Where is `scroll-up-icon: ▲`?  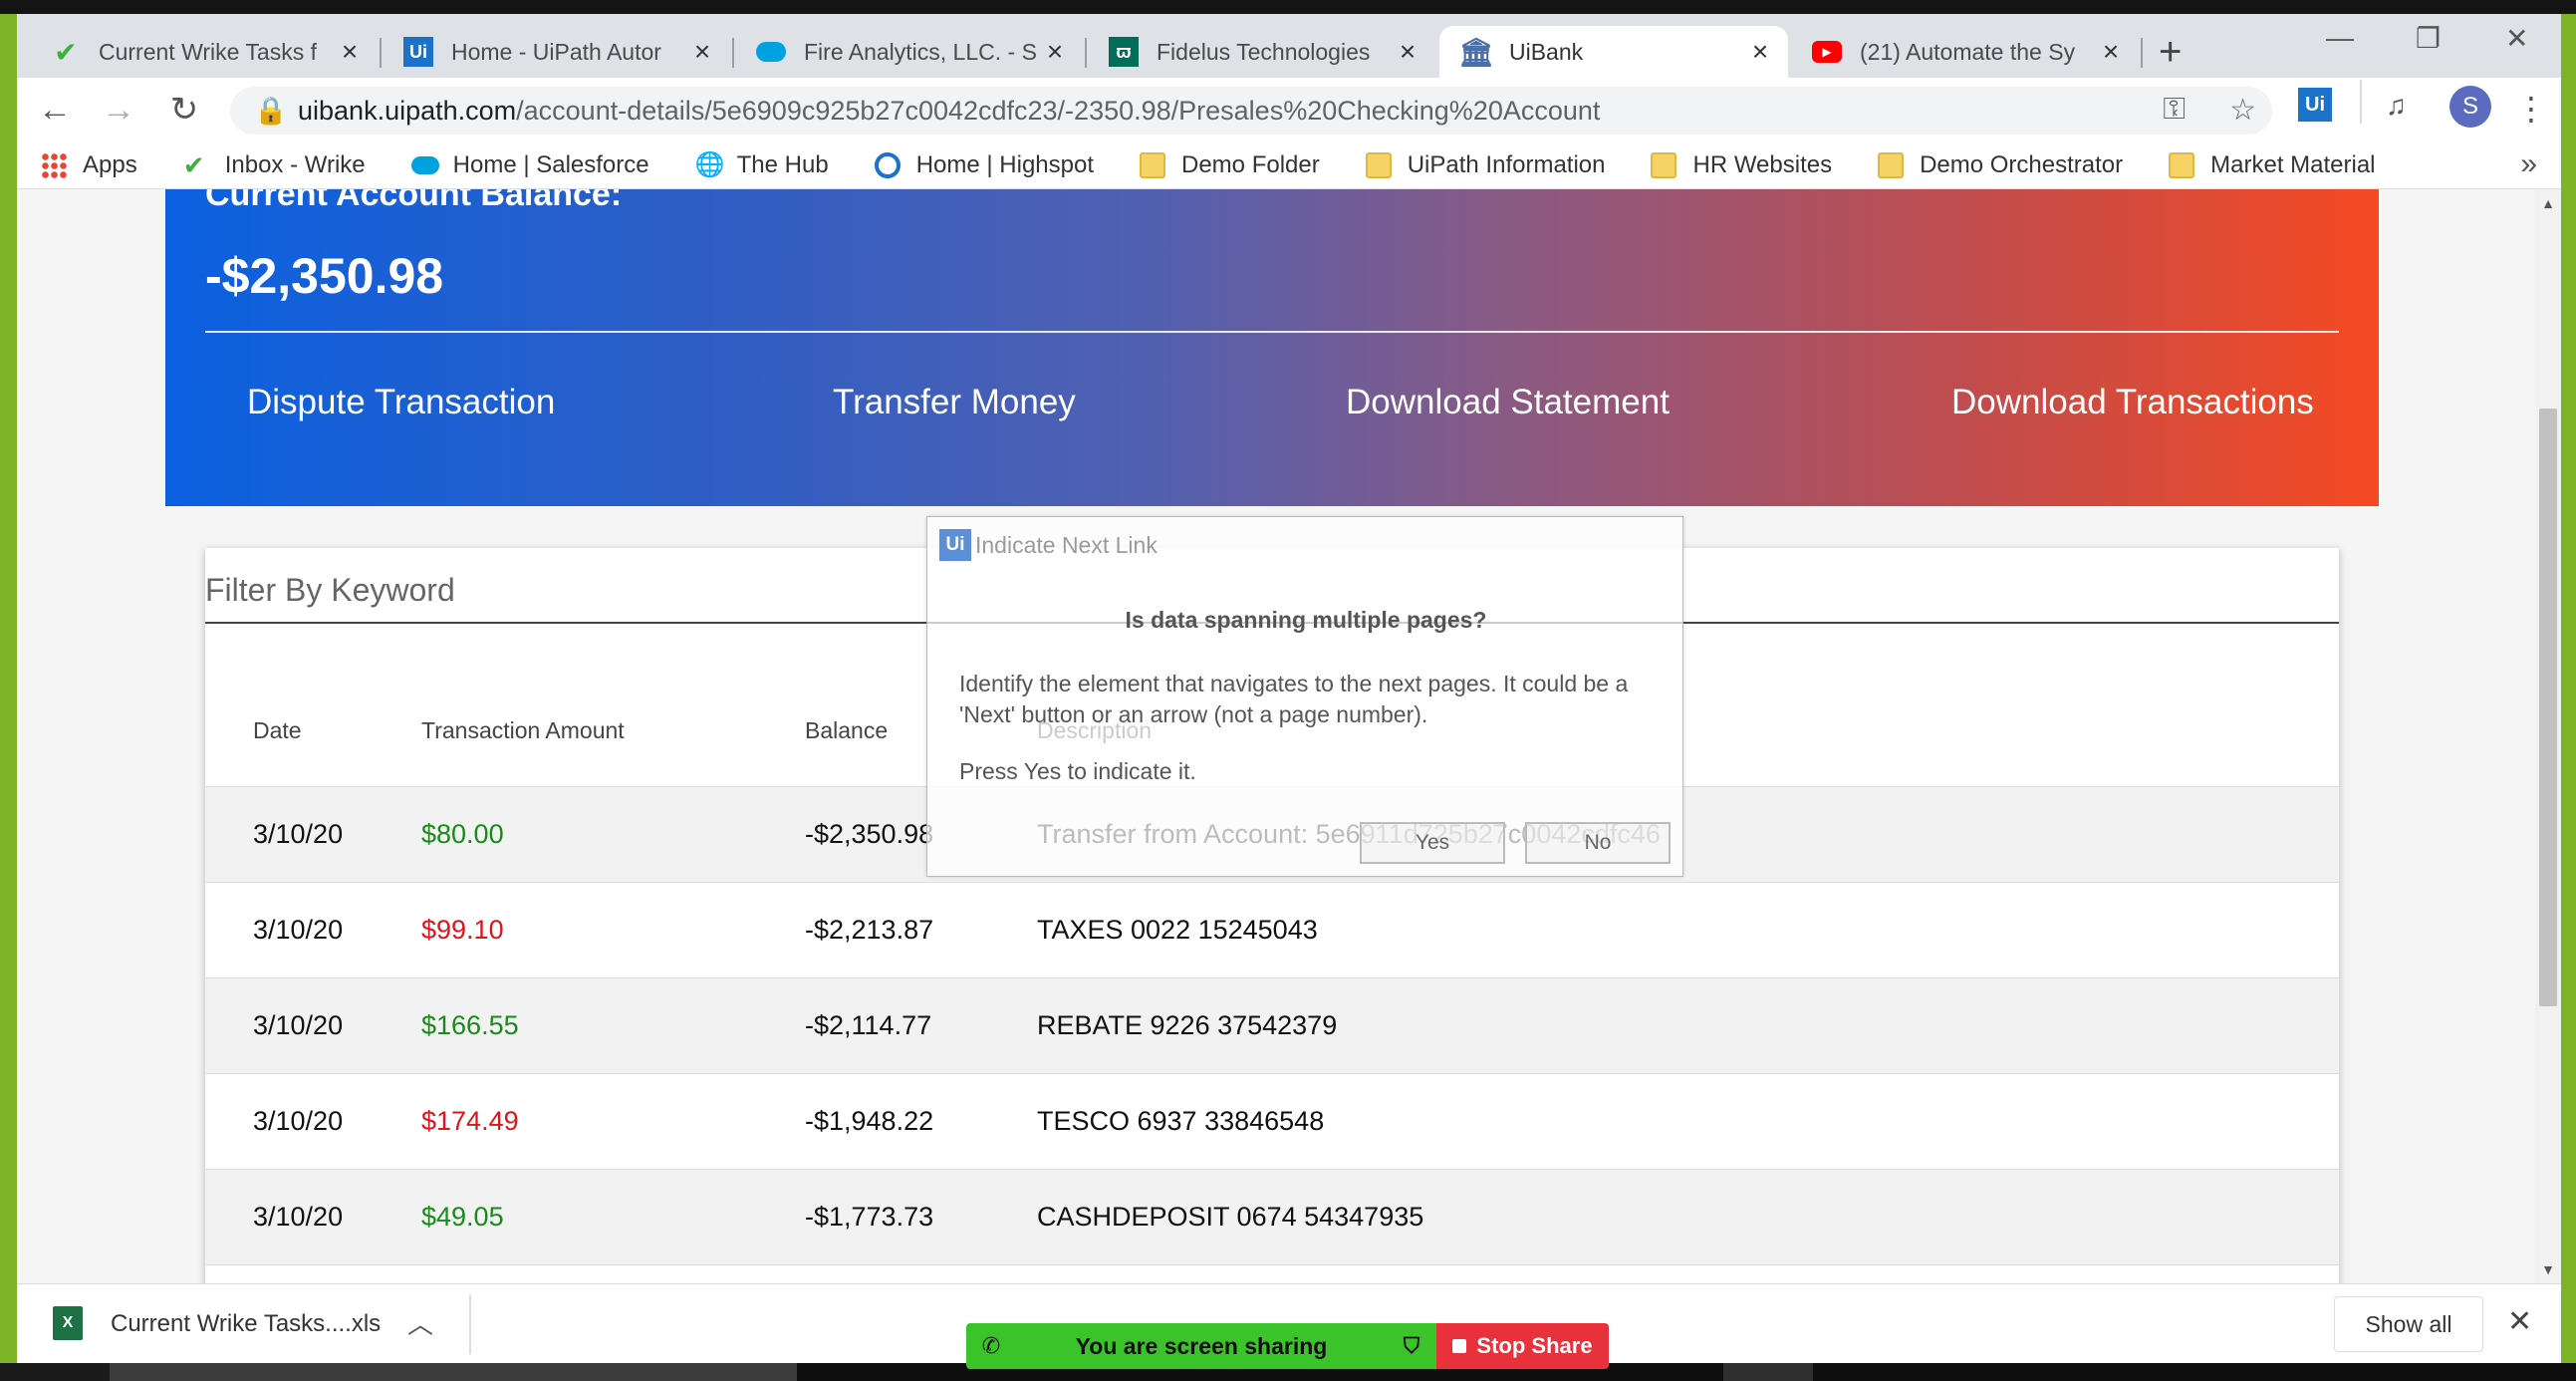
scroll-up-icon: ▲ is located at coordinates (2548, 203).